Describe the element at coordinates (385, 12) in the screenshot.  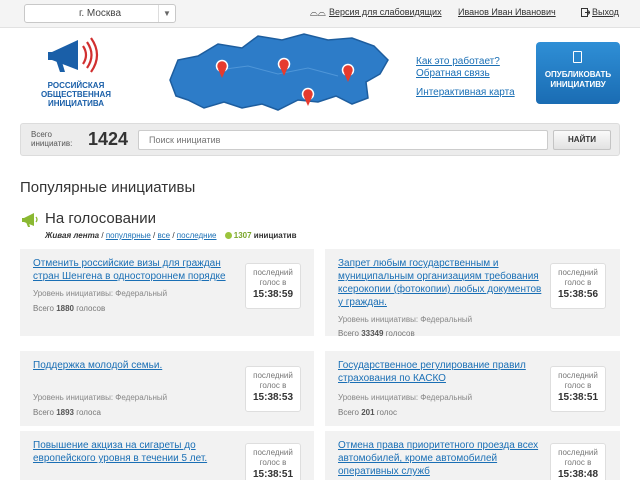
I see `accessibility-link: Версия для слабовидящих` at that location.